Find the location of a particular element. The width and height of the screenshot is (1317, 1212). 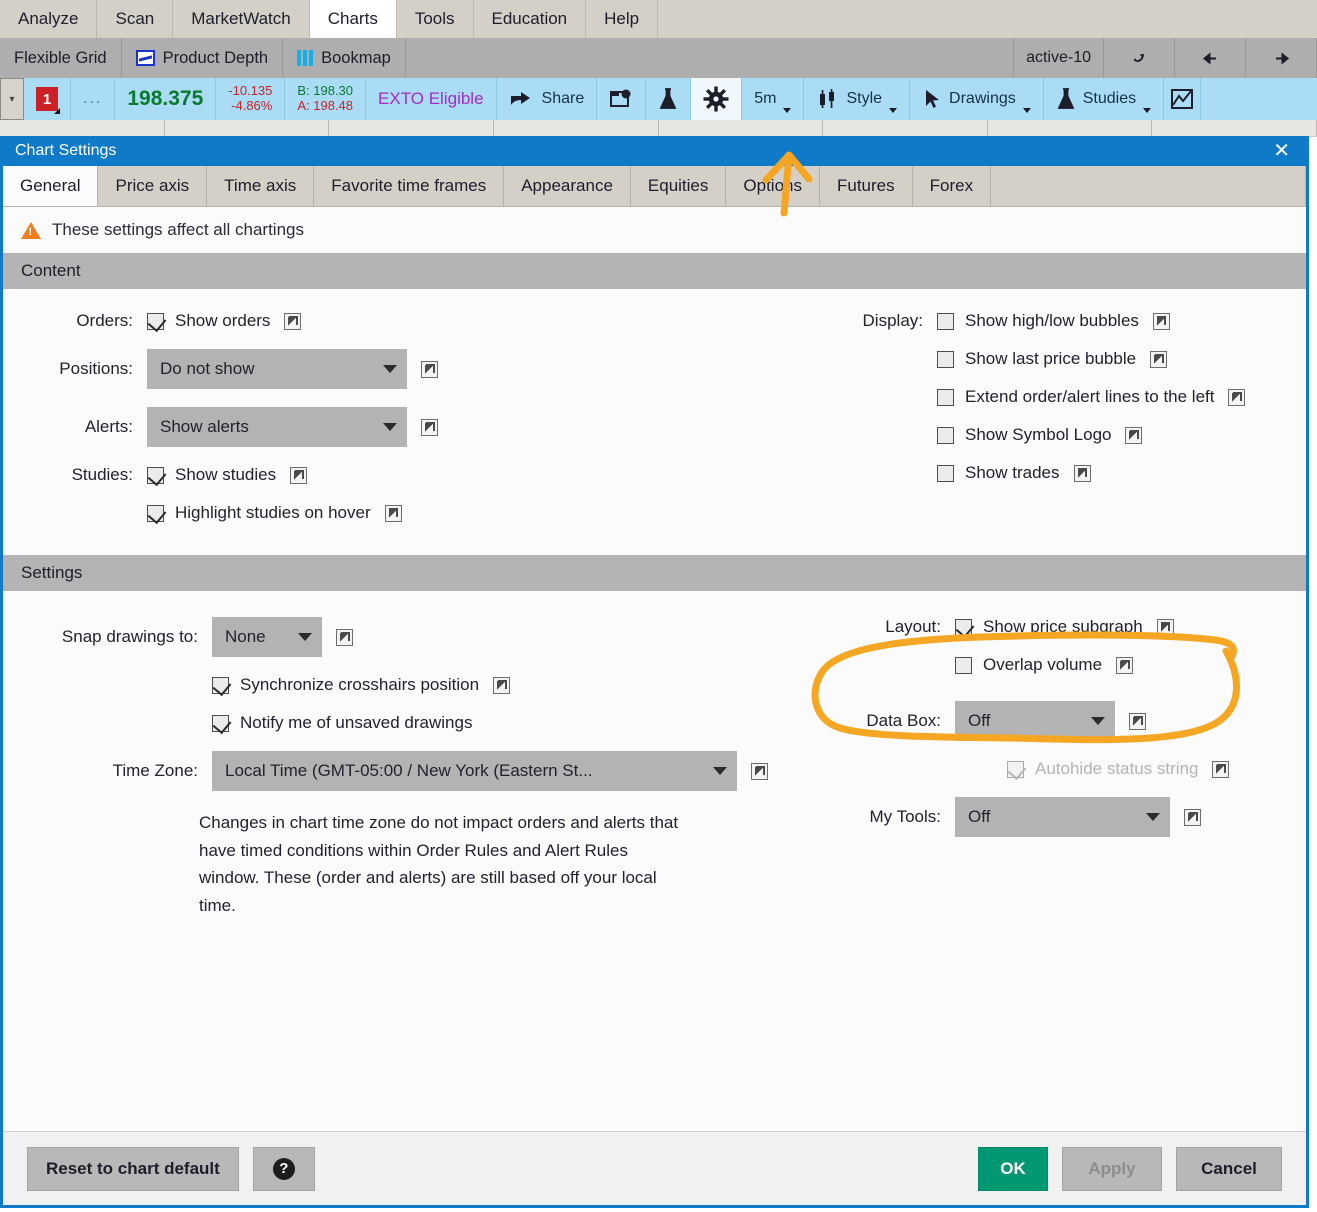

highlight-studies-label: Highlight studies on hover is located at coordinates (273, 512).